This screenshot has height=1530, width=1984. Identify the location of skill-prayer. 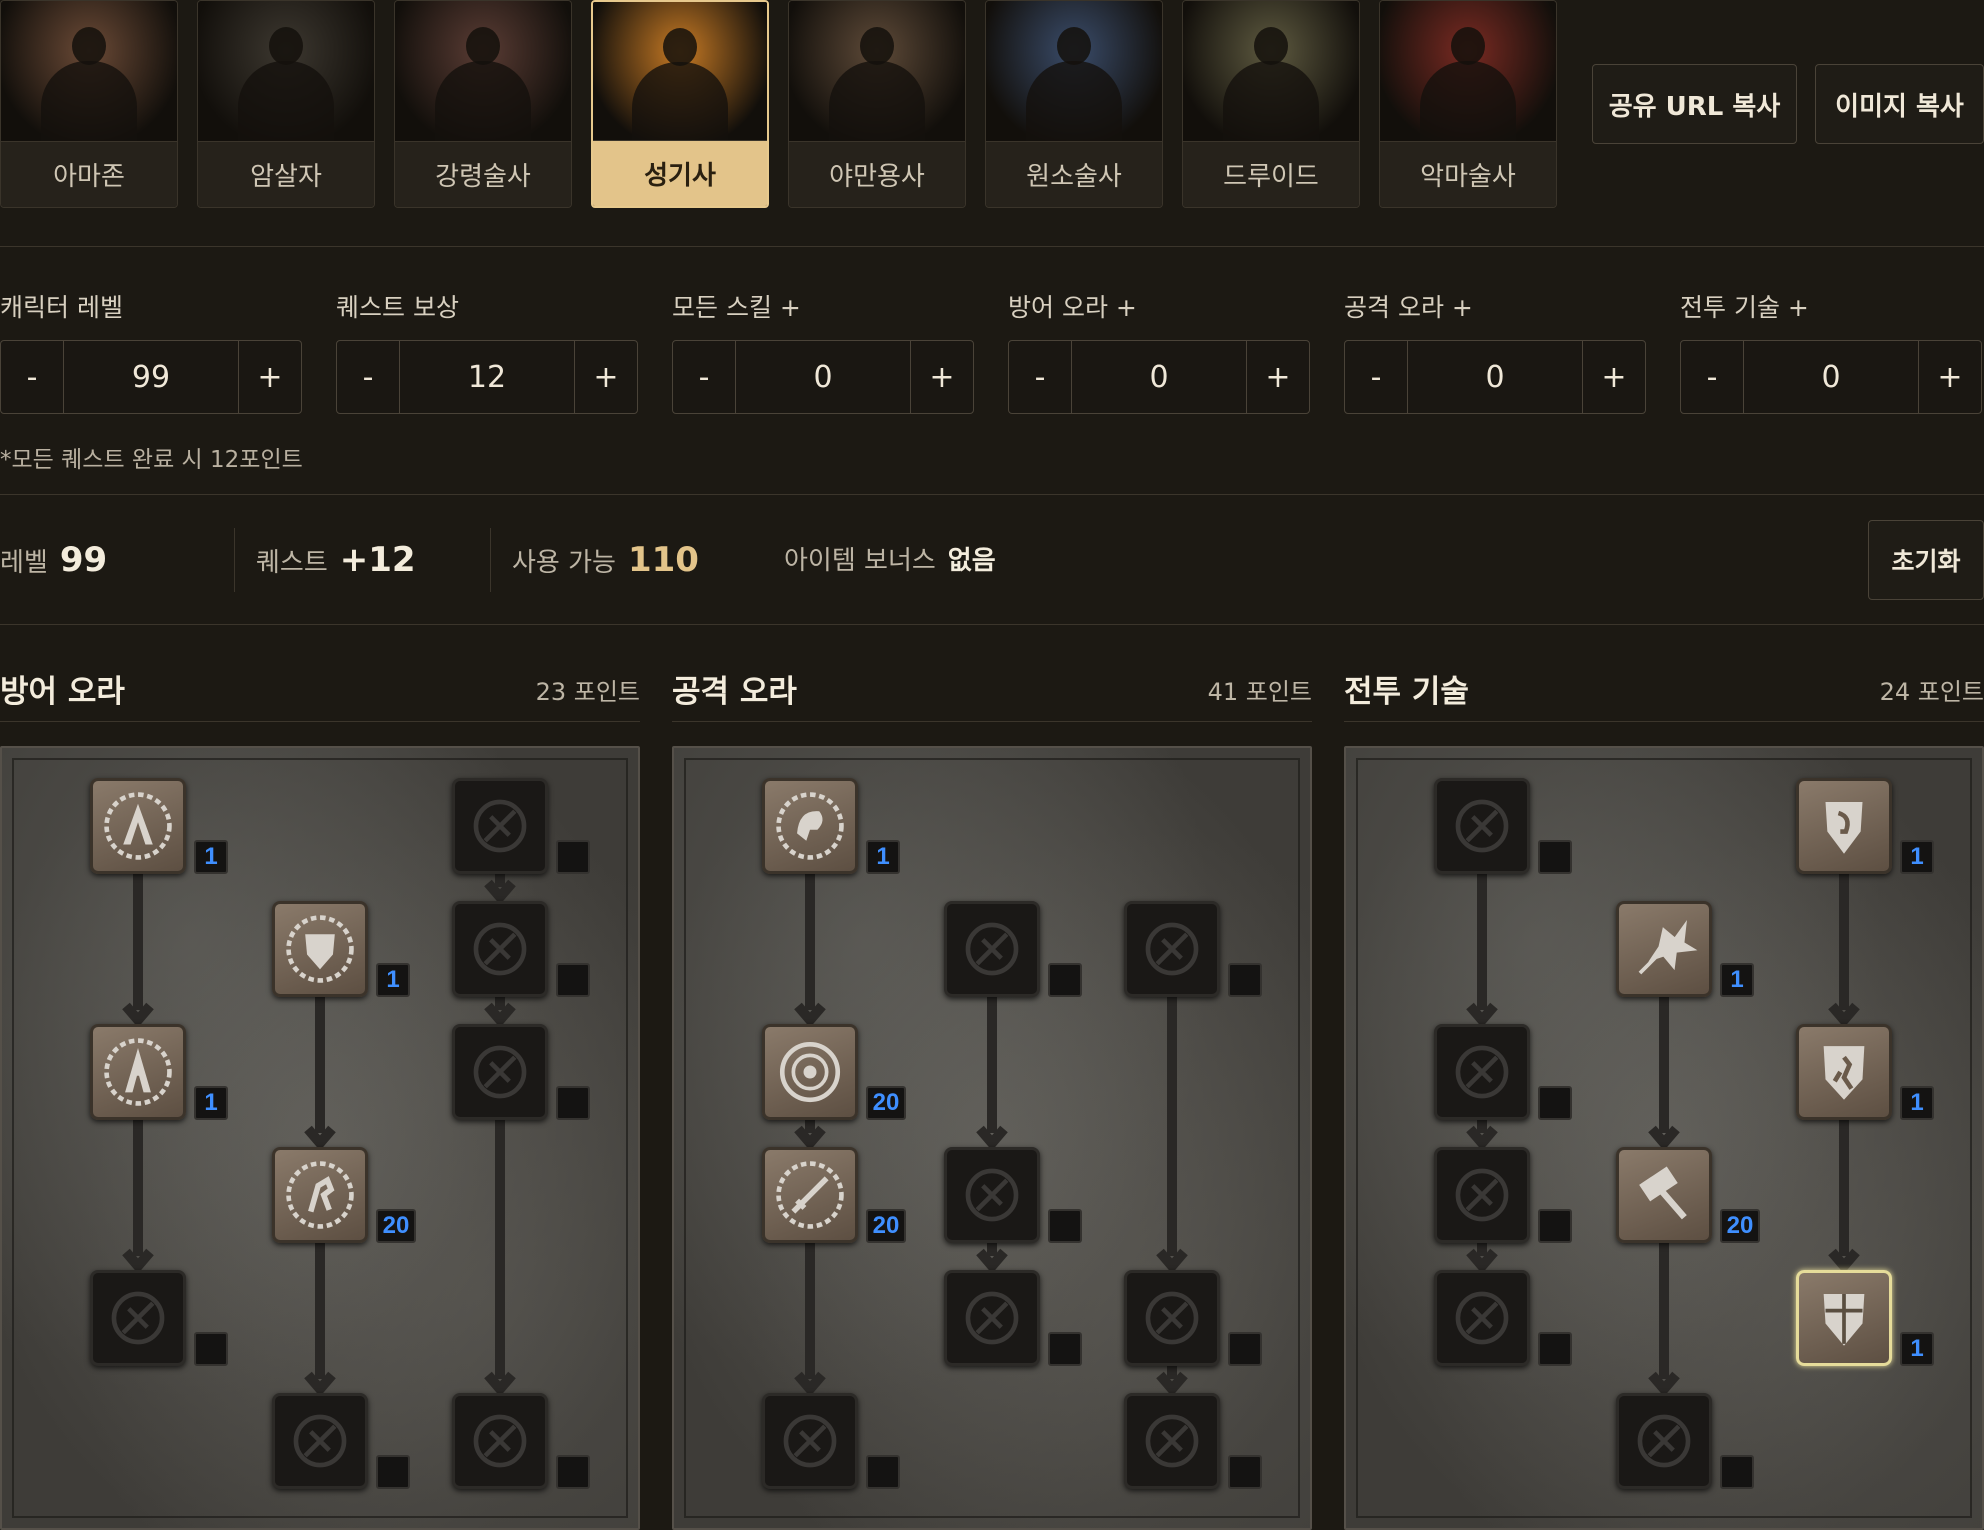
(138, 826).